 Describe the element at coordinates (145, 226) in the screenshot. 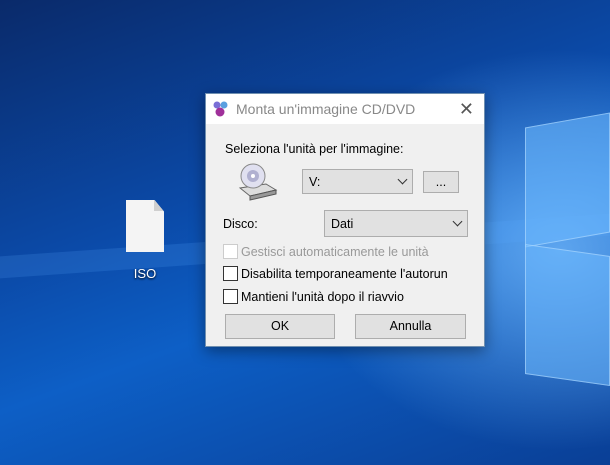

I see `file-icon` at that location.